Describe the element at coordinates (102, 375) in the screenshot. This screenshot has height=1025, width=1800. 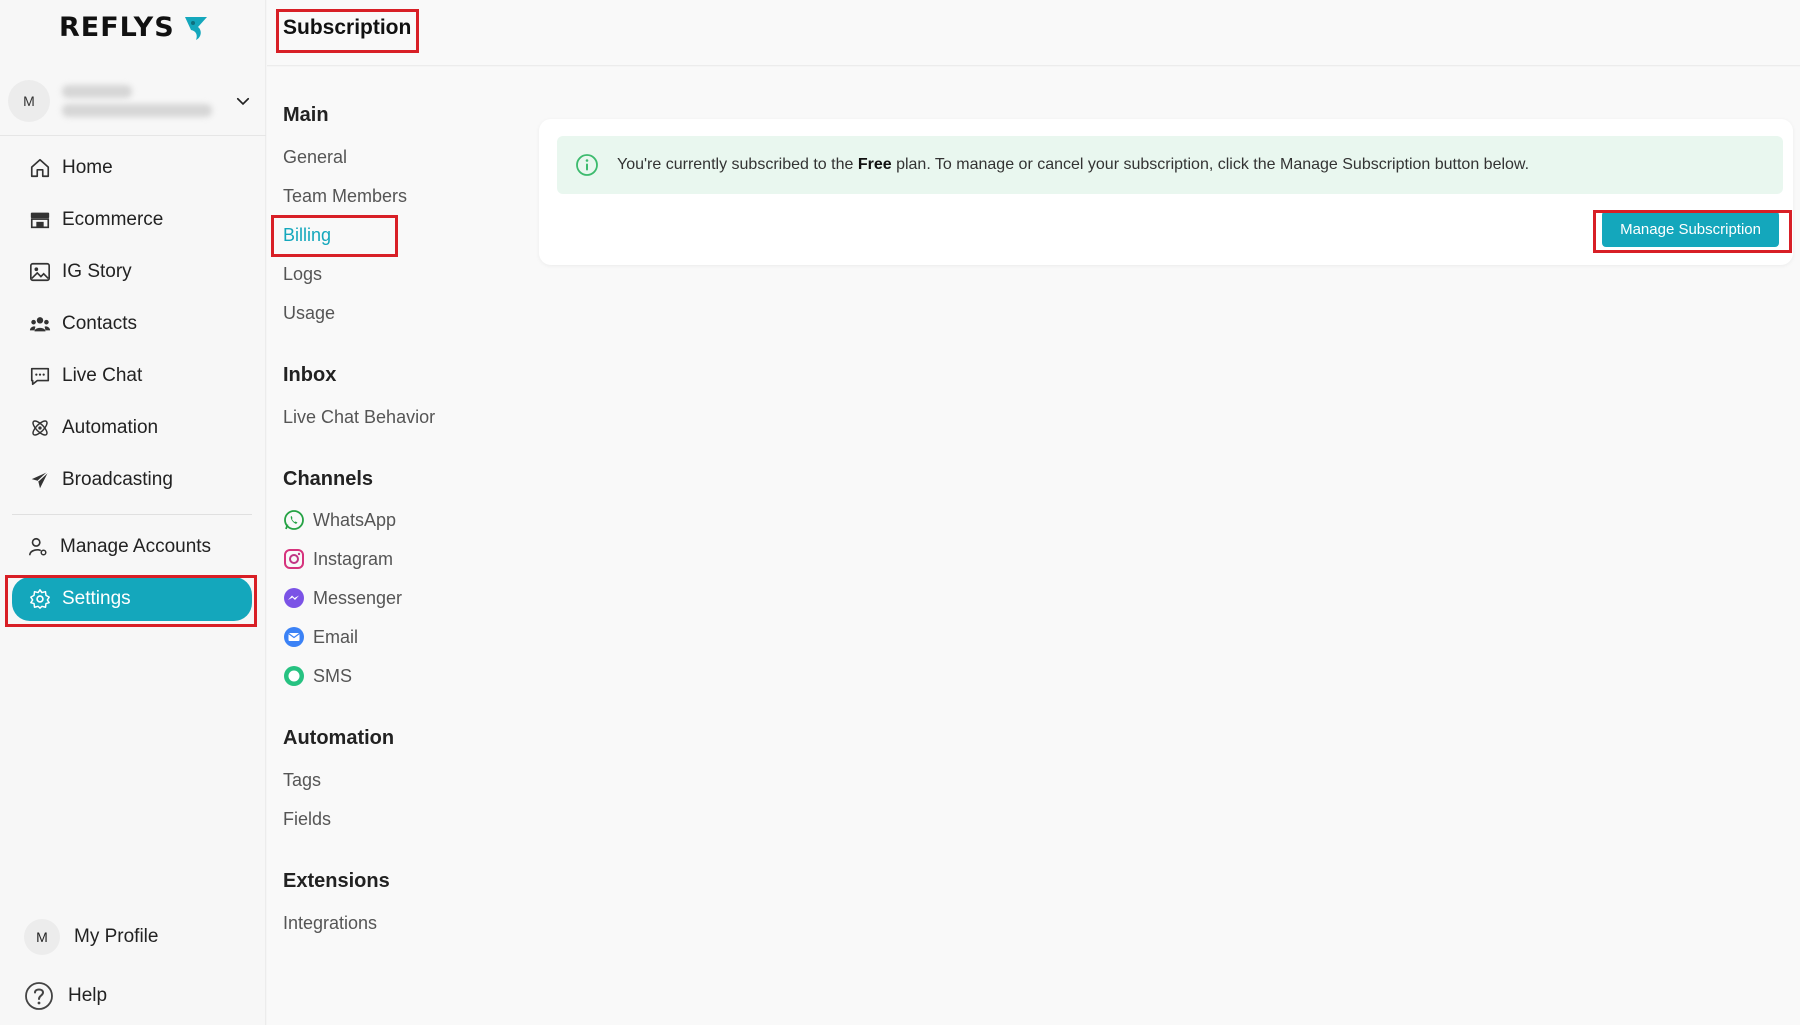
I see `sidebar-item-label: Live Chat` at that location.